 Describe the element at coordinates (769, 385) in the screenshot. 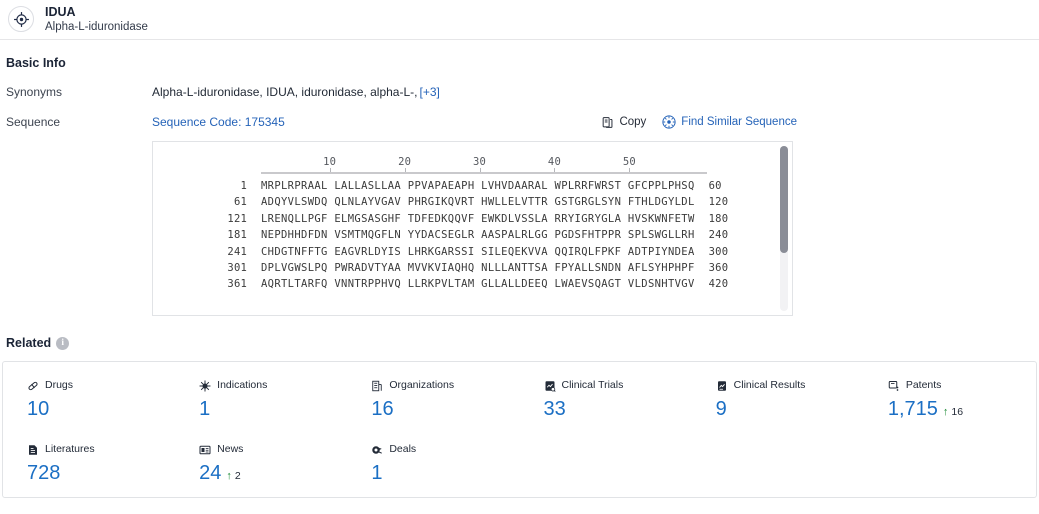

I see `stat-label: Clinical Results` at that location.